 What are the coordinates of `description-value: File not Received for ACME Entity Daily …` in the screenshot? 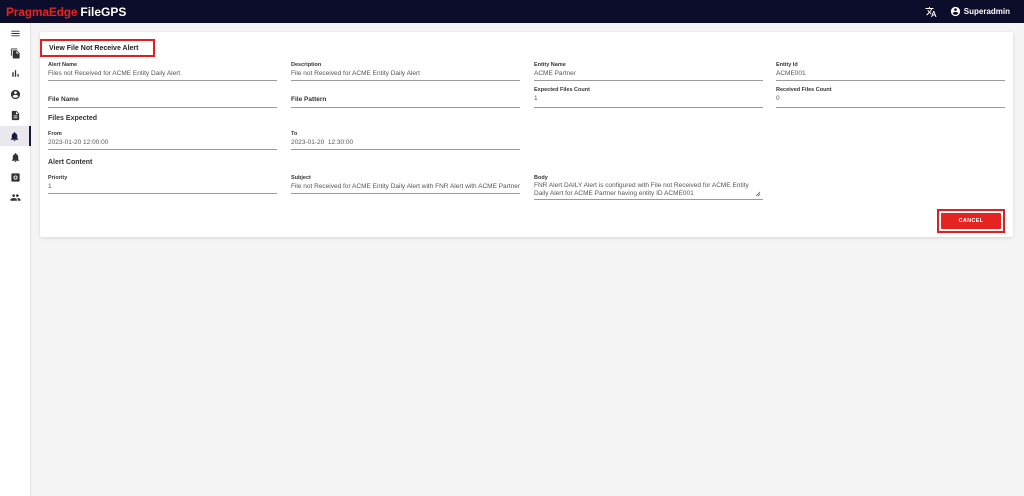 It's located at (355, 73).